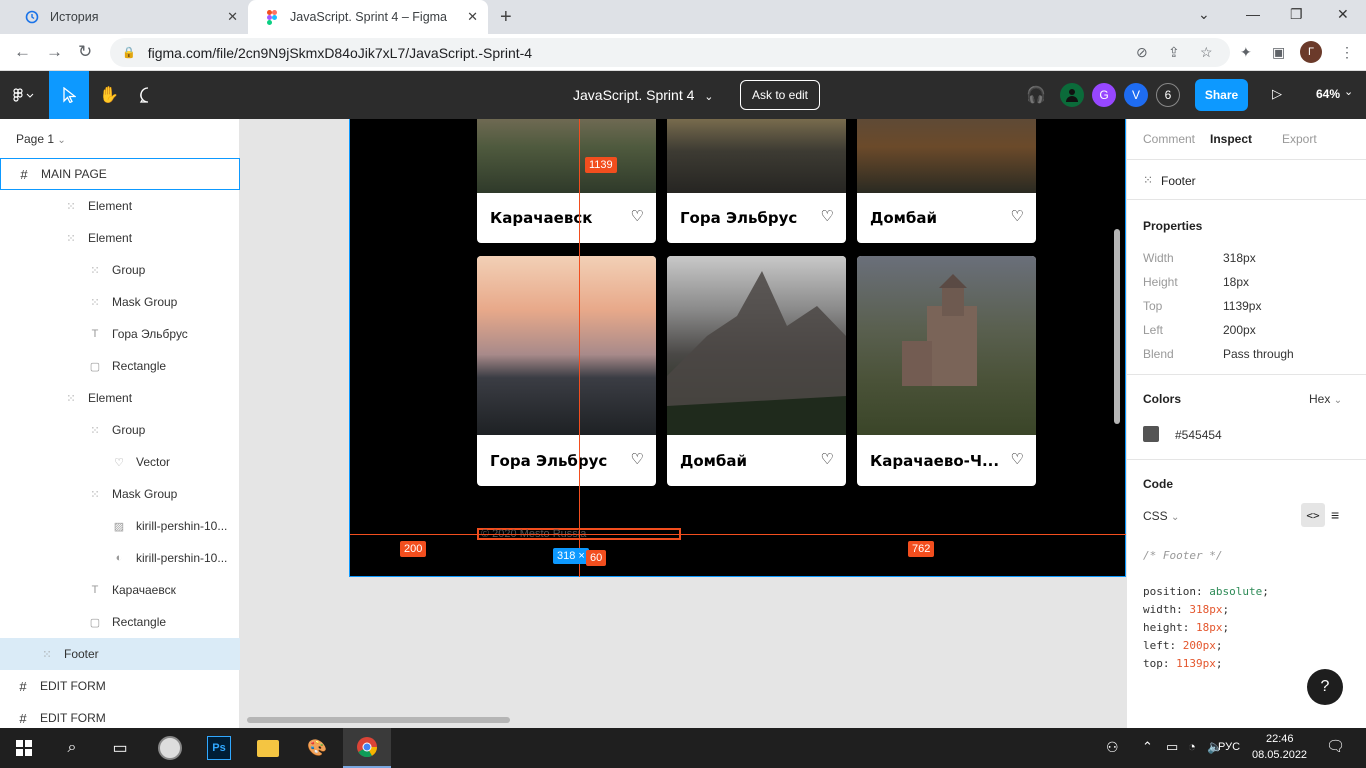 This screenshot has width=1366, height=768. I want to click on place-card: Карачаево-Ч... ♡, so click(946, 371).